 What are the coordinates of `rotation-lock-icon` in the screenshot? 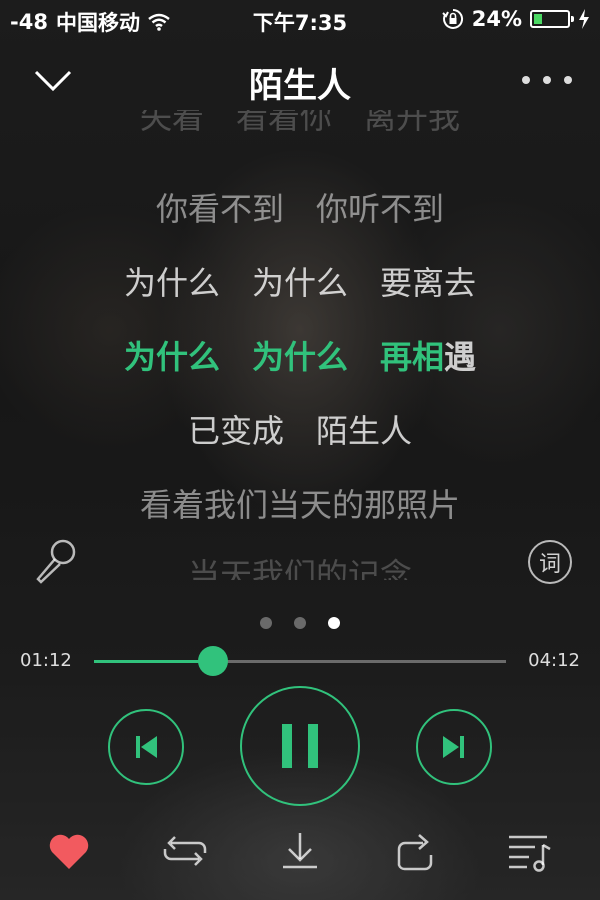 It's located at (452, 18).